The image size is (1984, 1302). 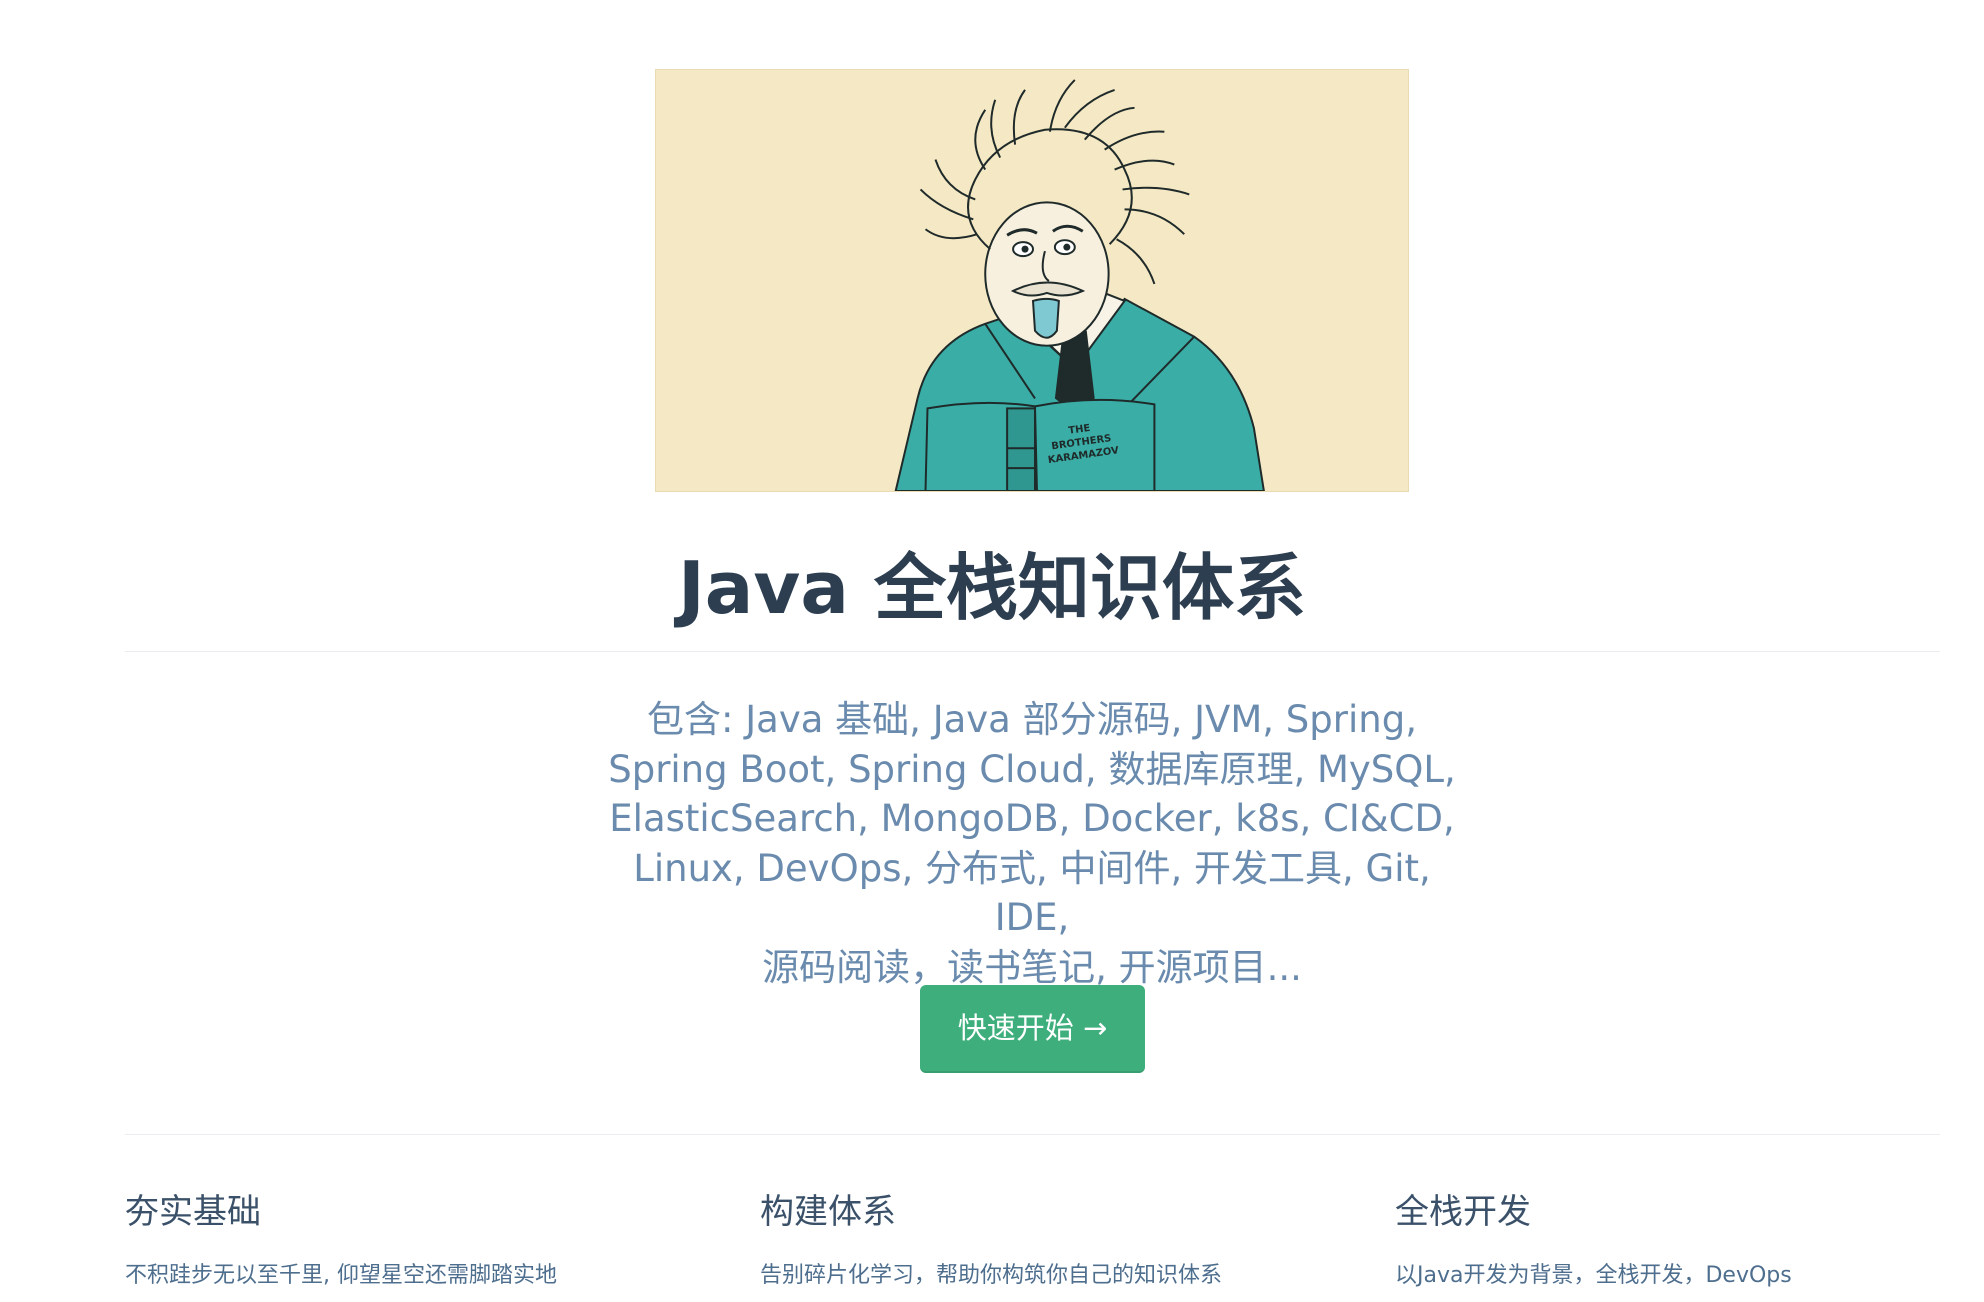 What do you see at coordinates (991, 1275) in the screenshot?
I see `feature-details: 告别碎片化学习，帮助你构筑你自己的知识体系` at bounding box center [991, 1275].